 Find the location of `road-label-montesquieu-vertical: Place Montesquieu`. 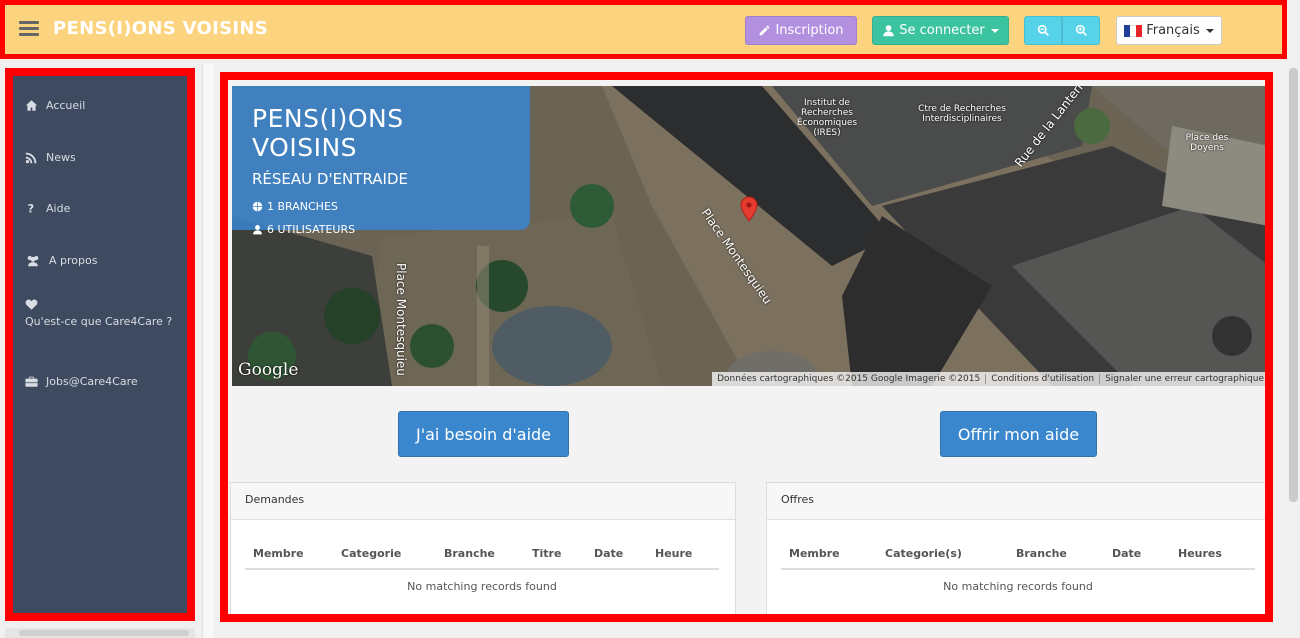

road-label-montesquieu-vertical: Place Montesquieu is located at coordinates (401, 319).